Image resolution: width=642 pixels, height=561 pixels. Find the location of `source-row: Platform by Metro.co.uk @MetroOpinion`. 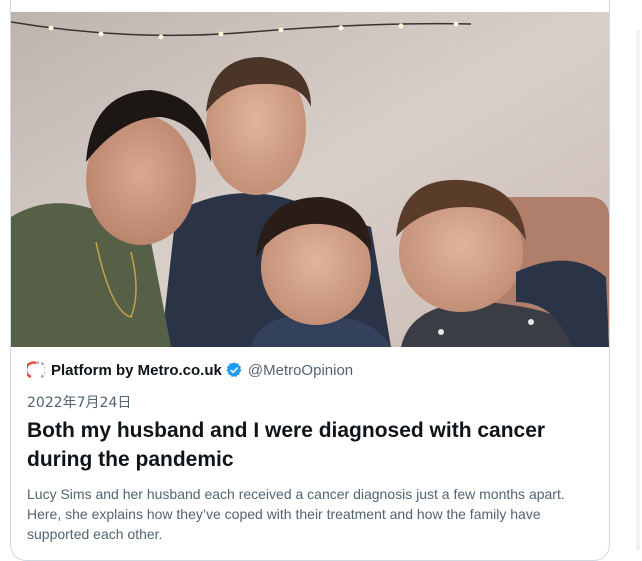

source-row: Platform by Metro.co.uk @MetroOpinion is located at coordinates (188, 370).